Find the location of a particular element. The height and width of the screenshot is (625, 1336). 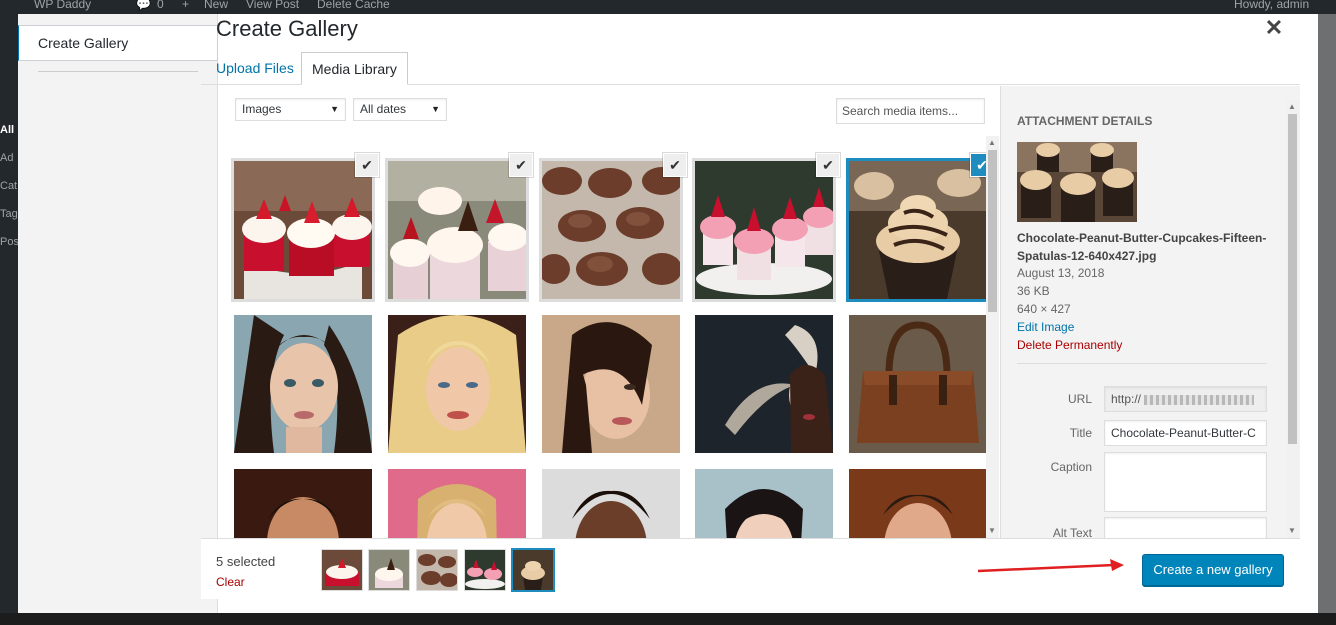

admin-menu-item: Ad is located at coordinates (9, 159).